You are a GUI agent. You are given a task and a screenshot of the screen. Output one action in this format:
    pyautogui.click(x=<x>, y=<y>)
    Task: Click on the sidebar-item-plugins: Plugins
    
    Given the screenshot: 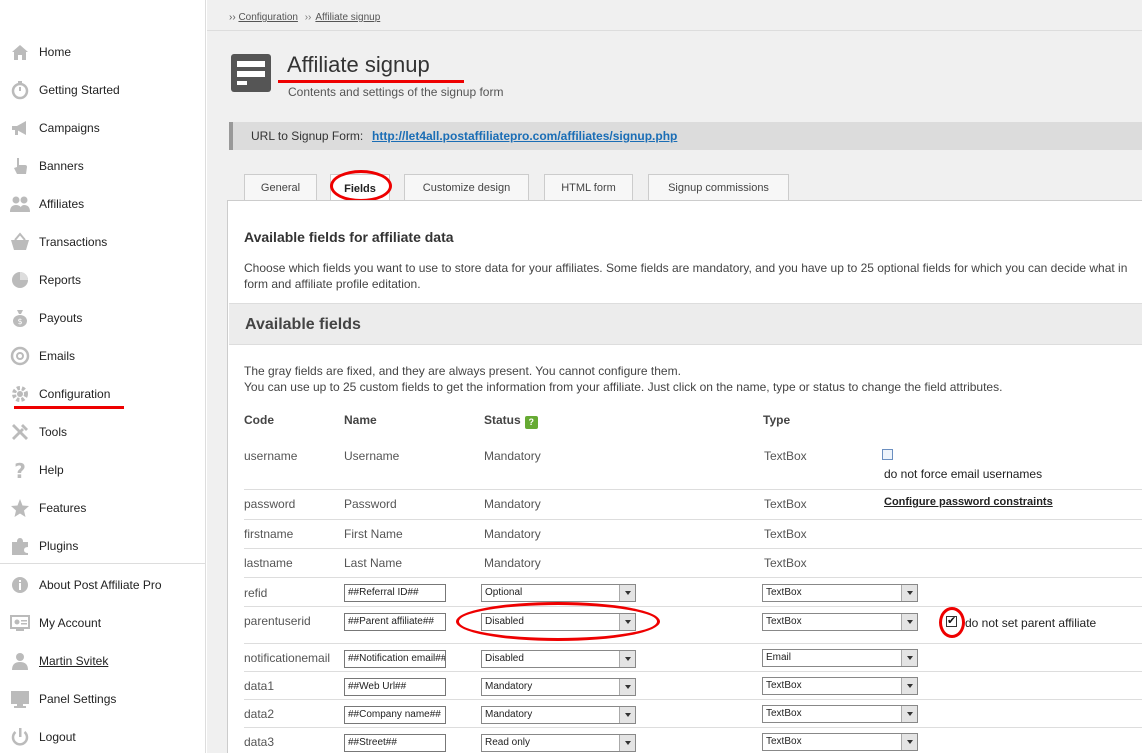 What is the action you would take?
    pyautogui.click(x=103, y=546)
    